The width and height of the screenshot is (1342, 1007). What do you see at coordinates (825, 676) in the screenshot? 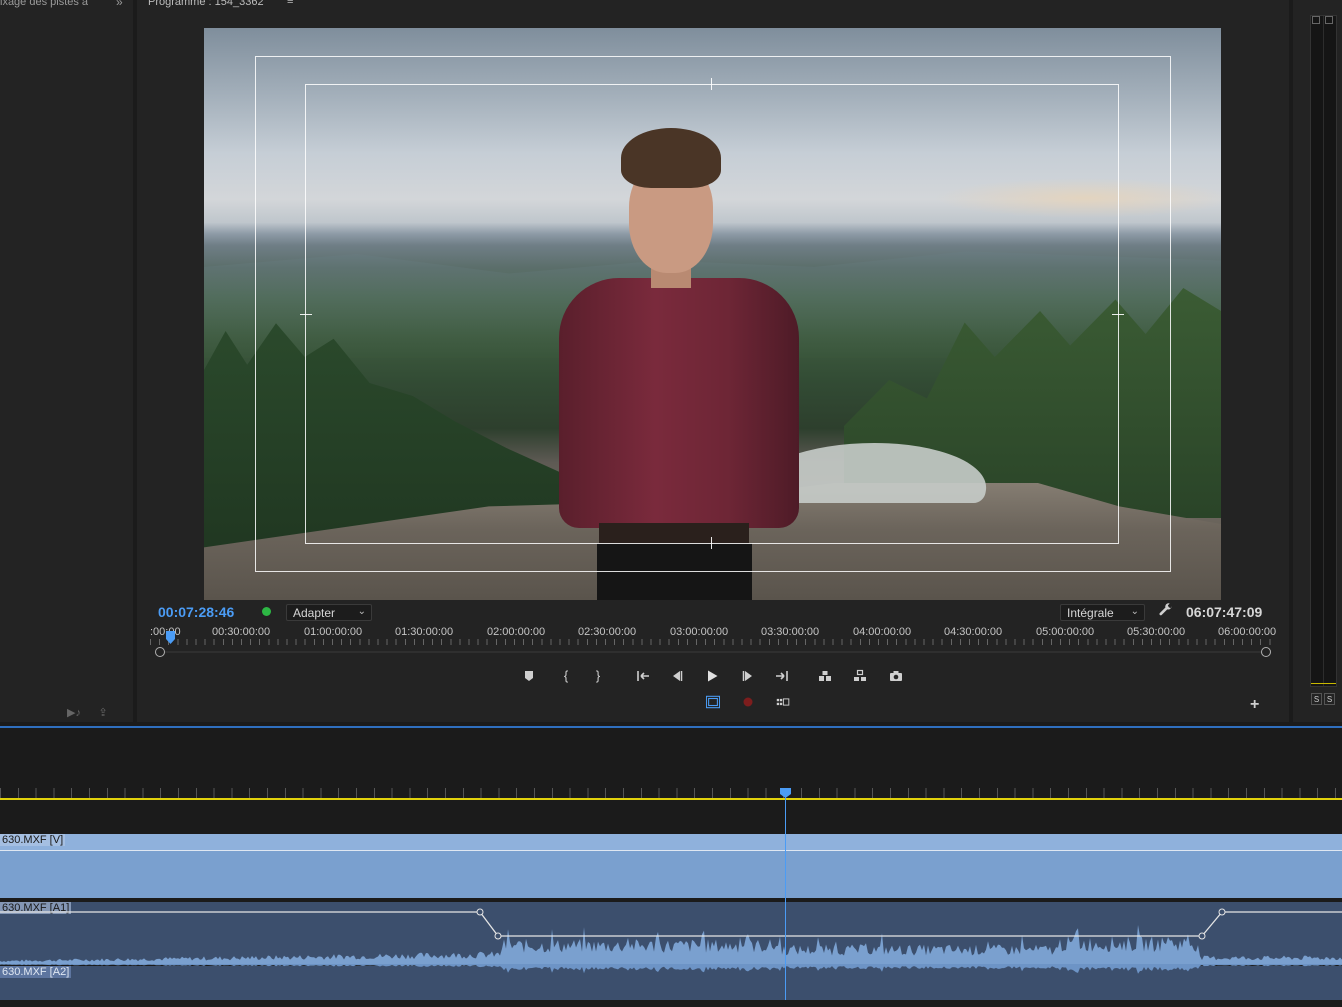
I see `lift-icon` at bounding box center [825, 676].